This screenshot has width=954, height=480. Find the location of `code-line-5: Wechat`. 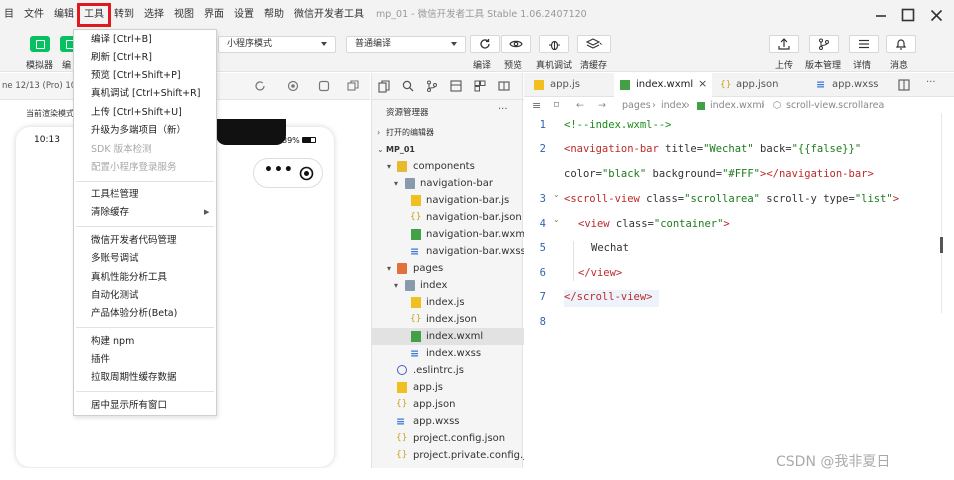

code-line-5: Wechat is located at coordinates (610, 248).